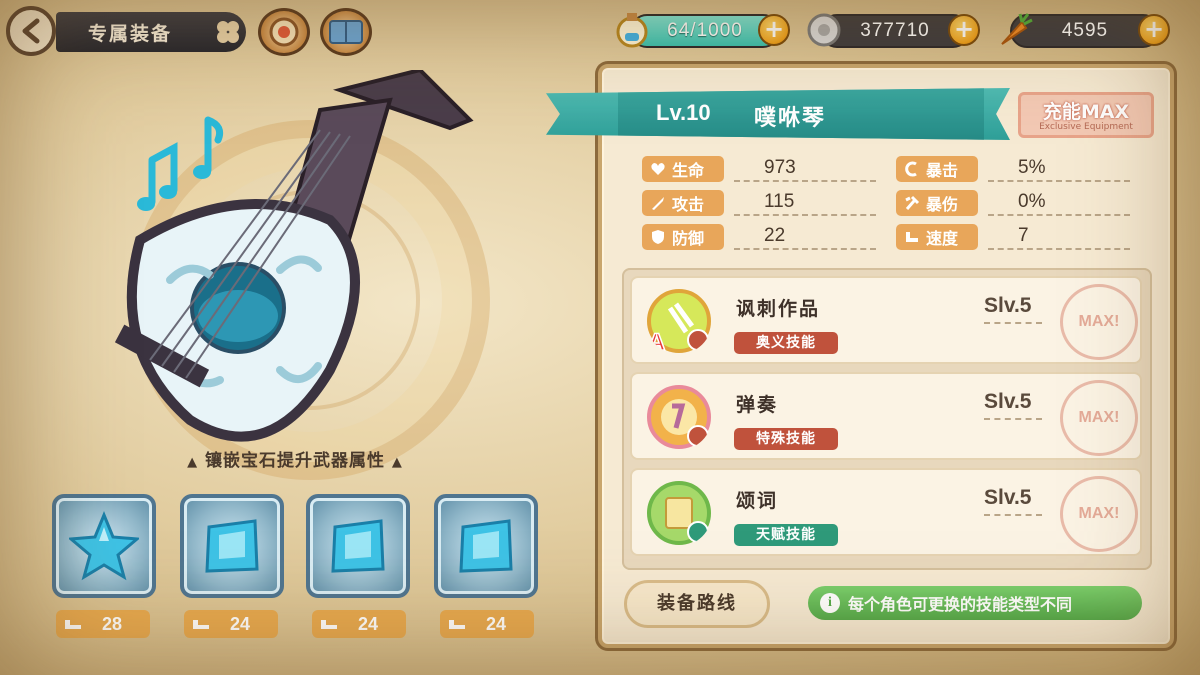  What do you see at coordinates (679, 417) in the screenshot?
I see `special-skill-icon` at bounding box center [679, 417].